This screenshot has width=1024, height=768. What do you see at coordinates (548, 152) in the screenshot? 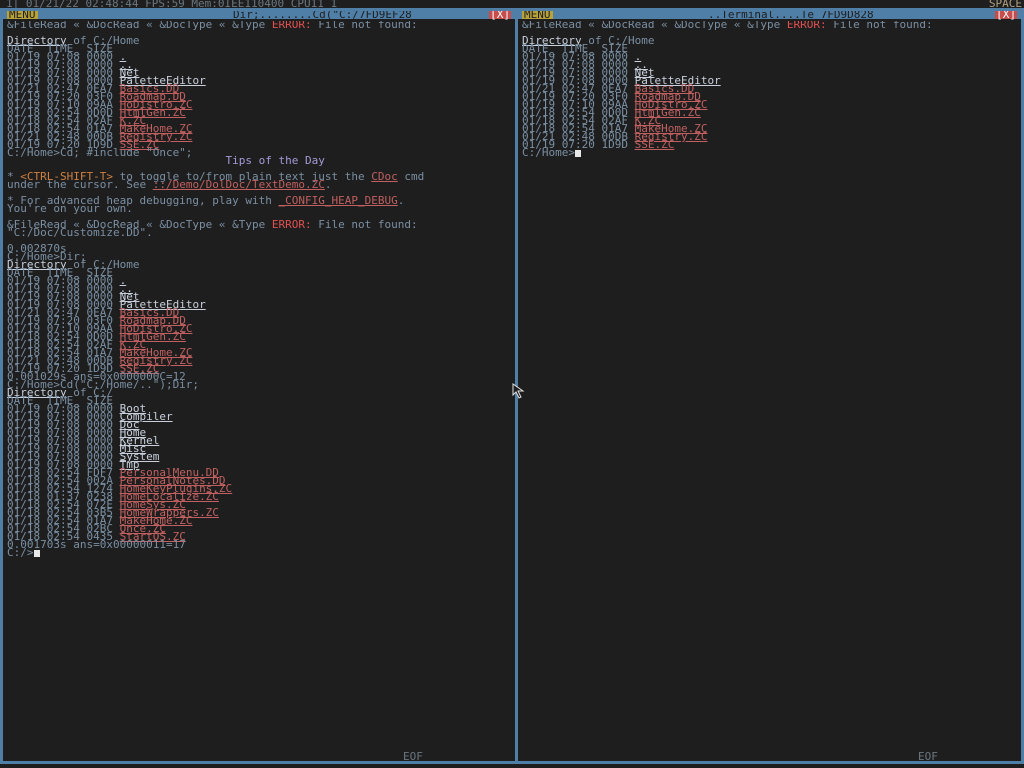
I see `terminal-text: C:/Home>` at bounding box center [548, 152].